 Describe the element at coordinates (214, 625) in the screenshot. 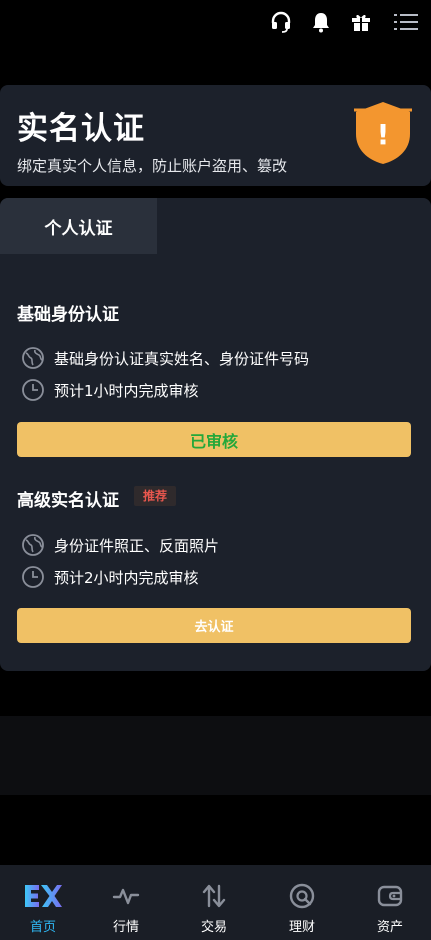

I see `start-verification-button: 去认证` at that location.